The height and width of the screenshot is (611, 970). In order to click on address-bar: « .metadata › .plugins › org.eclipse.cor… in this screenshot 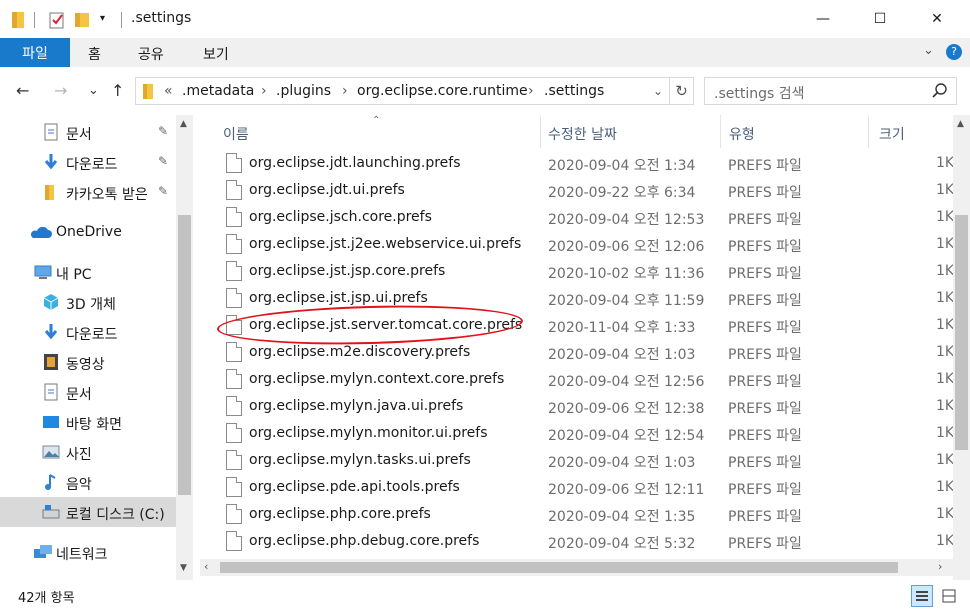, I will do `click(402, 91)`.